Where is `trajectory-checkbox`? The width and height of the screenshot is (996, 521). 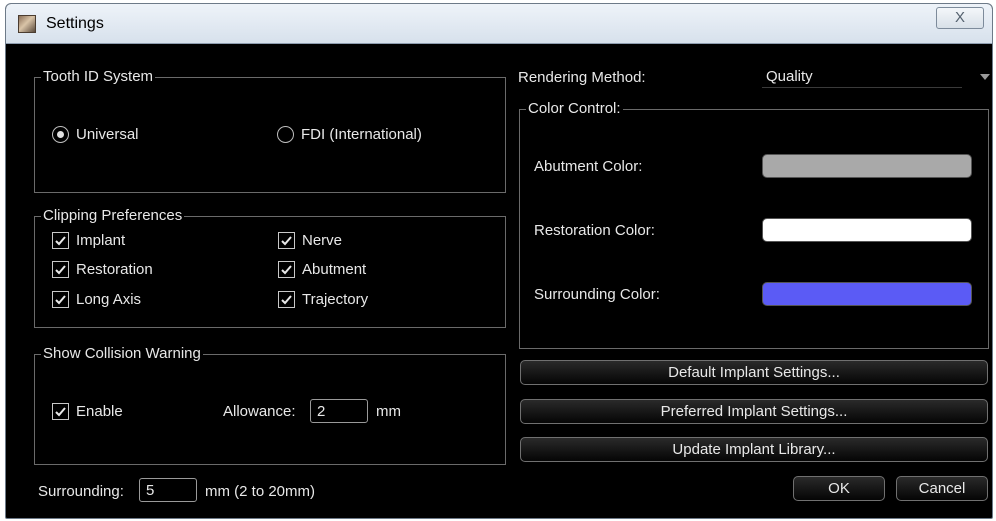 trajectory-checkbox is located at coordinates (286, 299).